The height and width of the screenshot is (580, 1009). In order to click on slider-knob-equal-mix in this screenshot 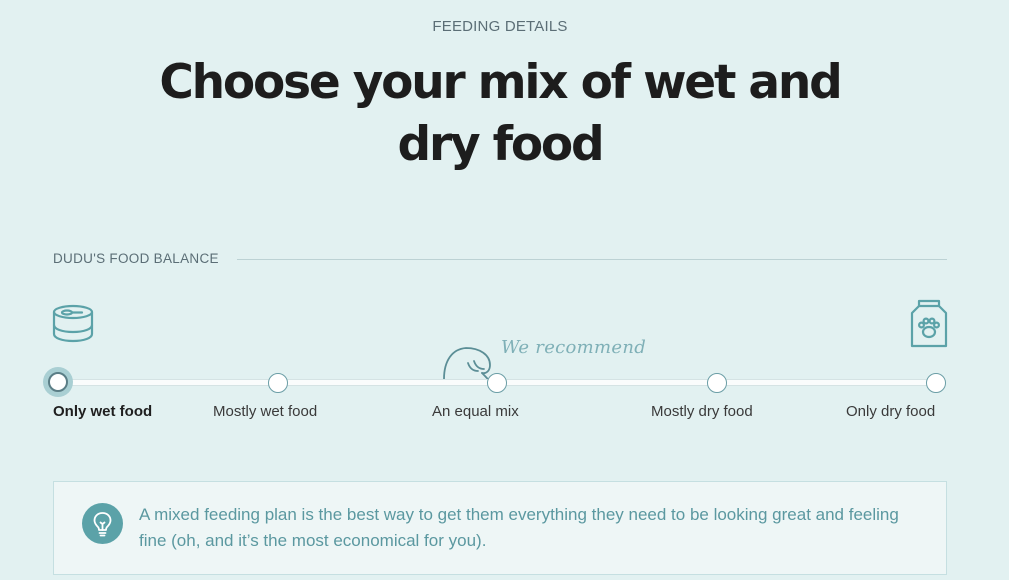, I will do `click(497, 383)`.